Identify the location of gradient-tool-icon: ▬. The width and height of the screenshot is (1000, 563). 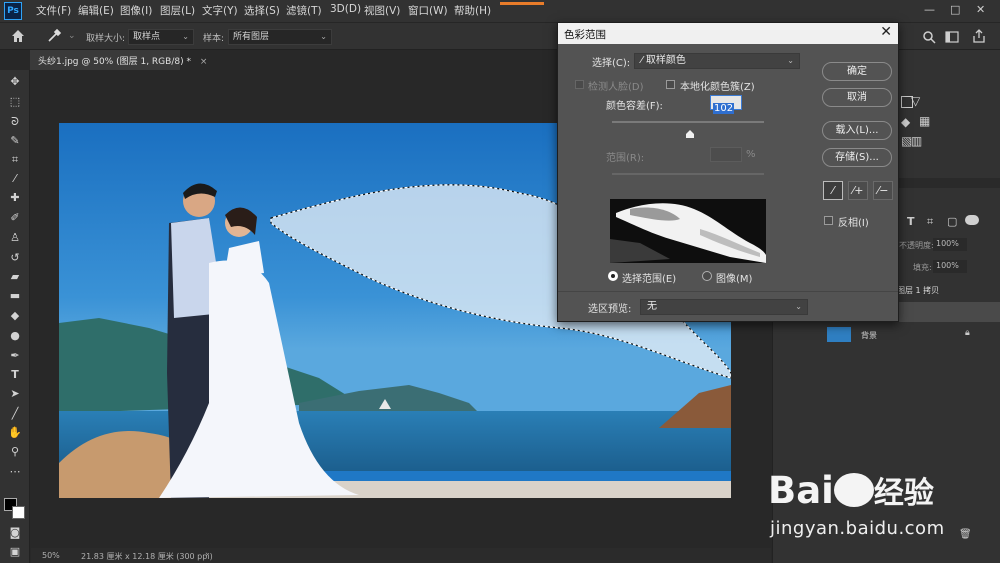
(15, 296).